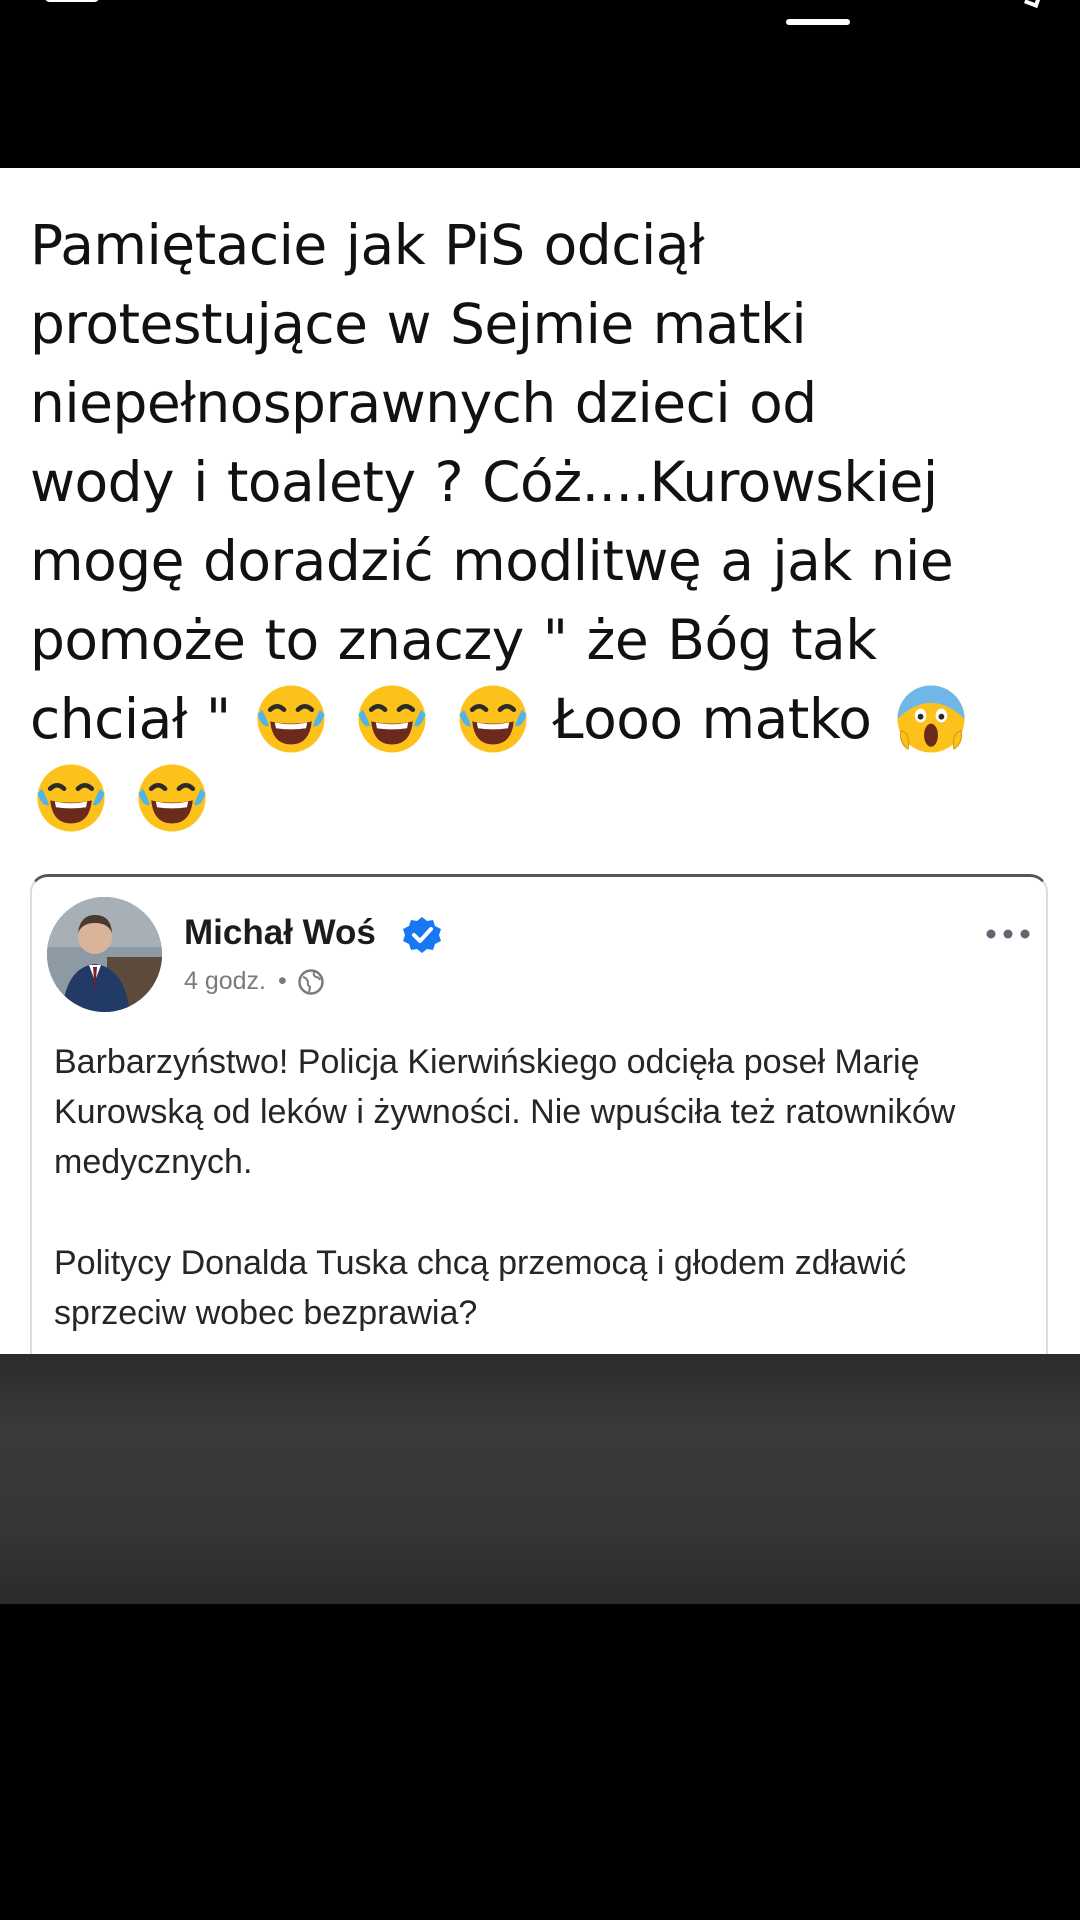 This screenshot has height=1920, width=1080. What do you see at coordinates (1008, 934) in the screenshot?
I see `more-options-icon` at bounding box center [1008, 934].